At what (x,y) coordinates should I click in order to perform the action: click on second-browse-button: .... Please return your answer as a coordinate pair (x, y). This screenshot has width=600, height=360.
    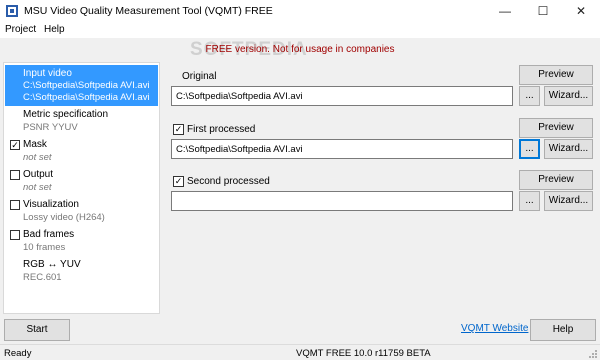
    Looking at the image, I should click on (529, 201).